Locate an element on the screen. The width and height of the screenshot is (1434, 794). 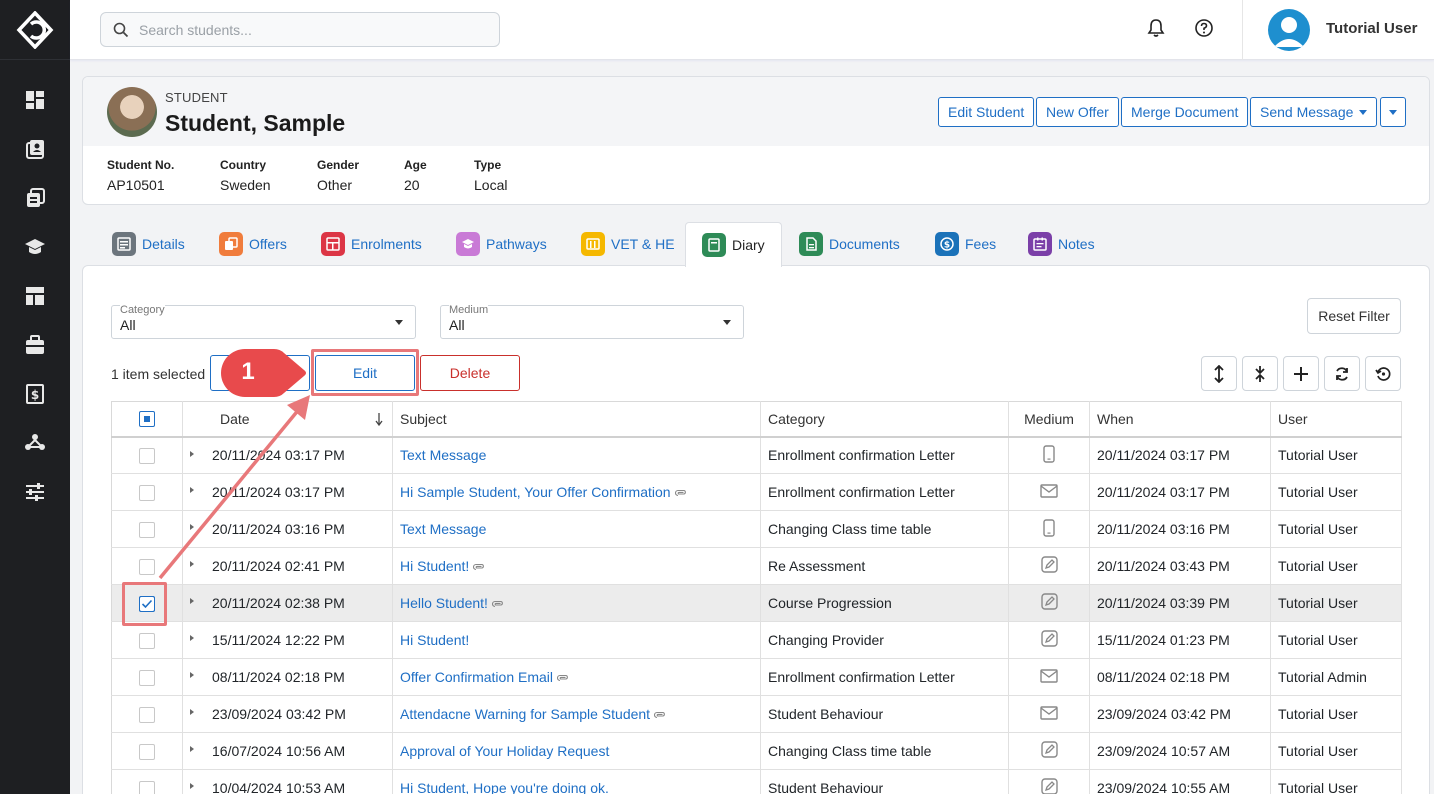
annotation-arrows is located at coordinates (234, 487).